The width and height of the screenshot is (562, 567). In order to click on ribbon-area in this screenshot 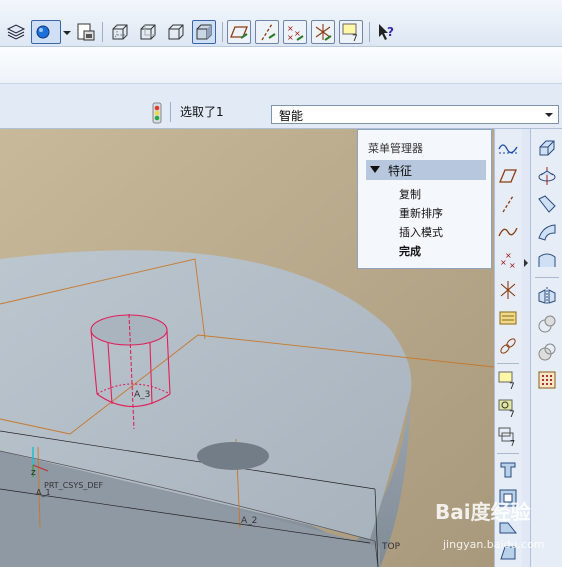, I will do `click(281, 65)`.